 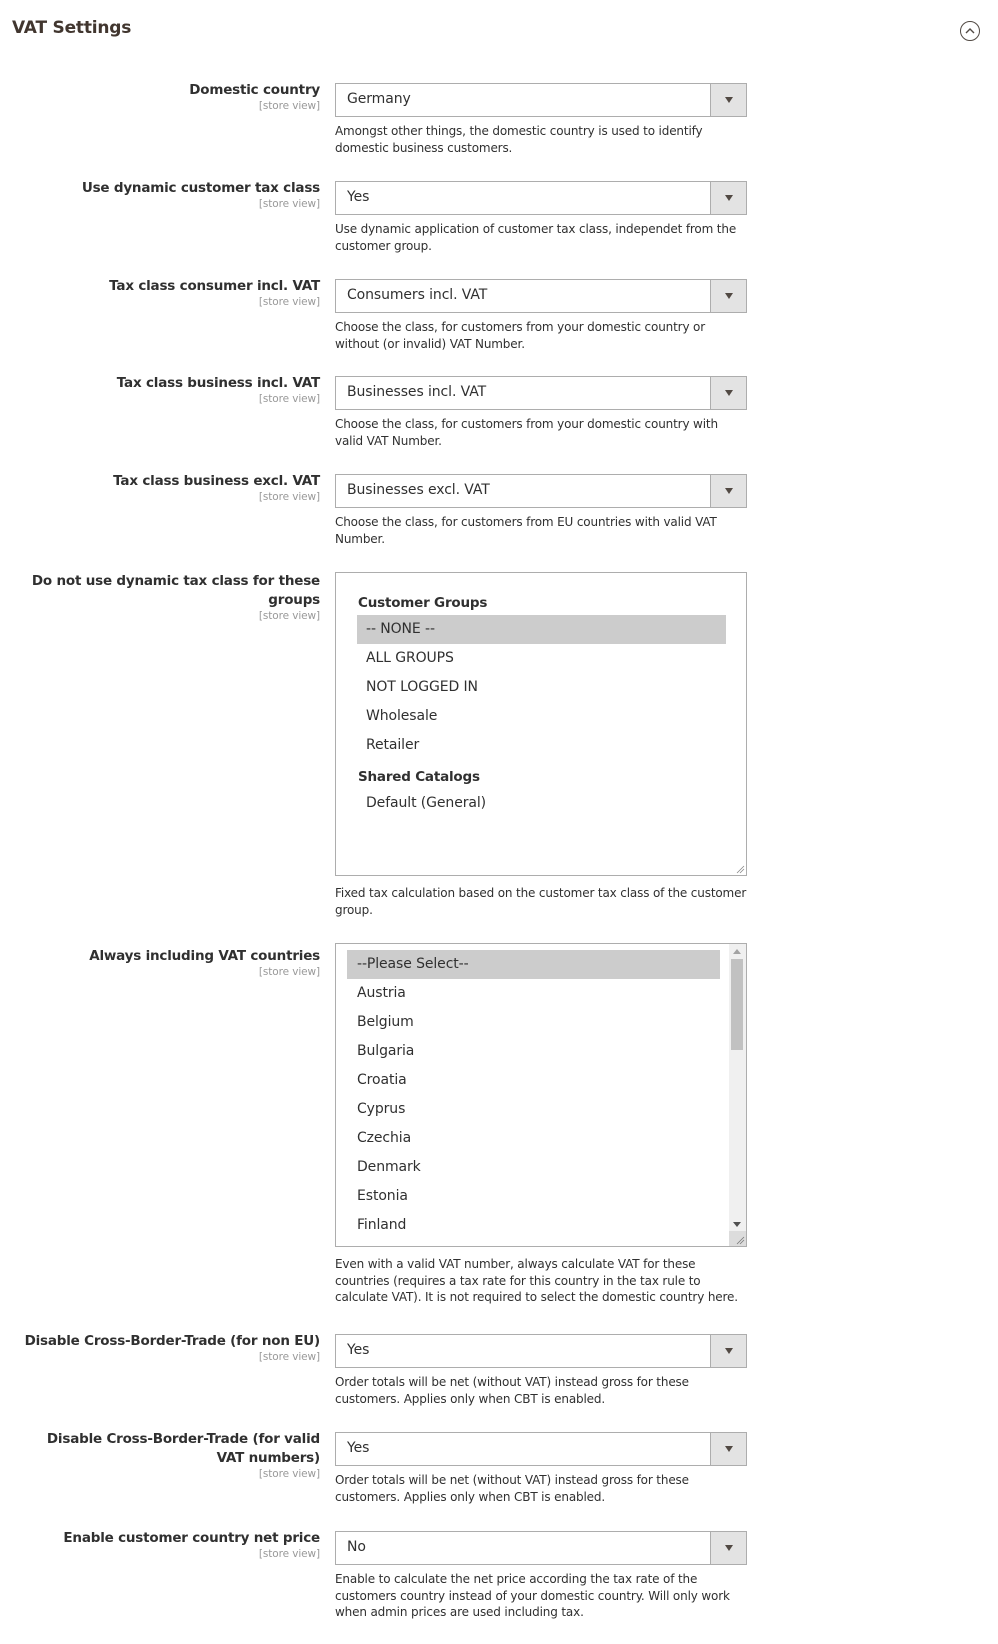 What do you see at coordinates (737, 1004) in the screenshot?
I see `scrollbar-thumb` at bounding box center [737, 1004].